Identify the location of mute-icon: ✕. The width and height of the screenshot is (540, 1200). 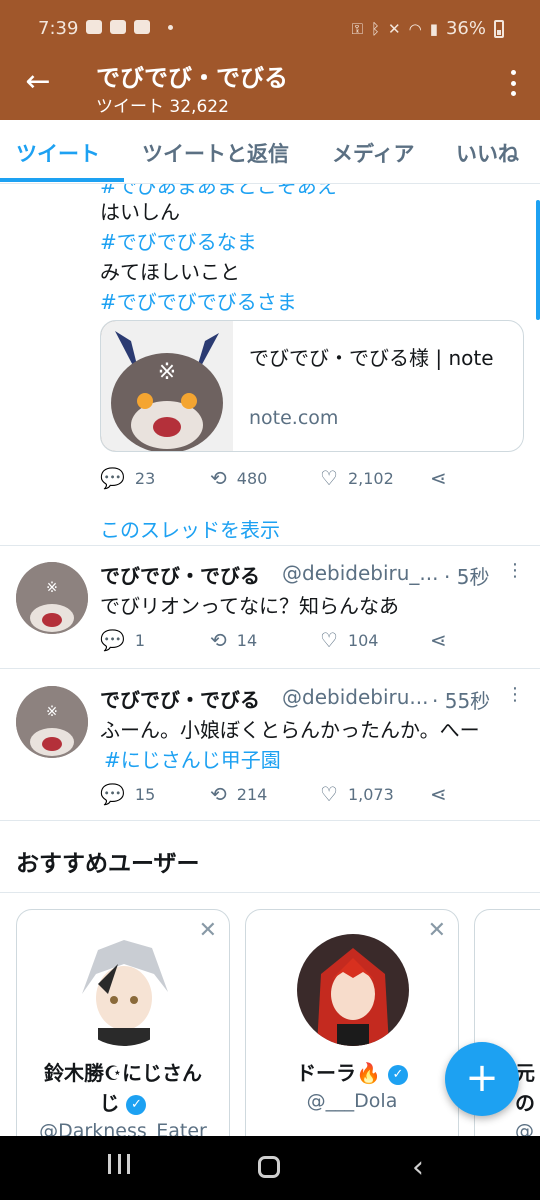
(394, 28).